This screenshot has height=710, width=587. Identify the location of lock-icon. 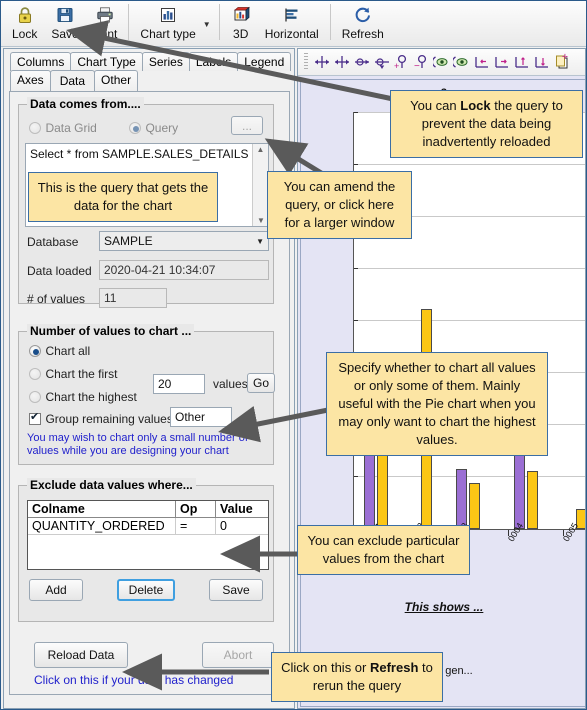
(25, 15).